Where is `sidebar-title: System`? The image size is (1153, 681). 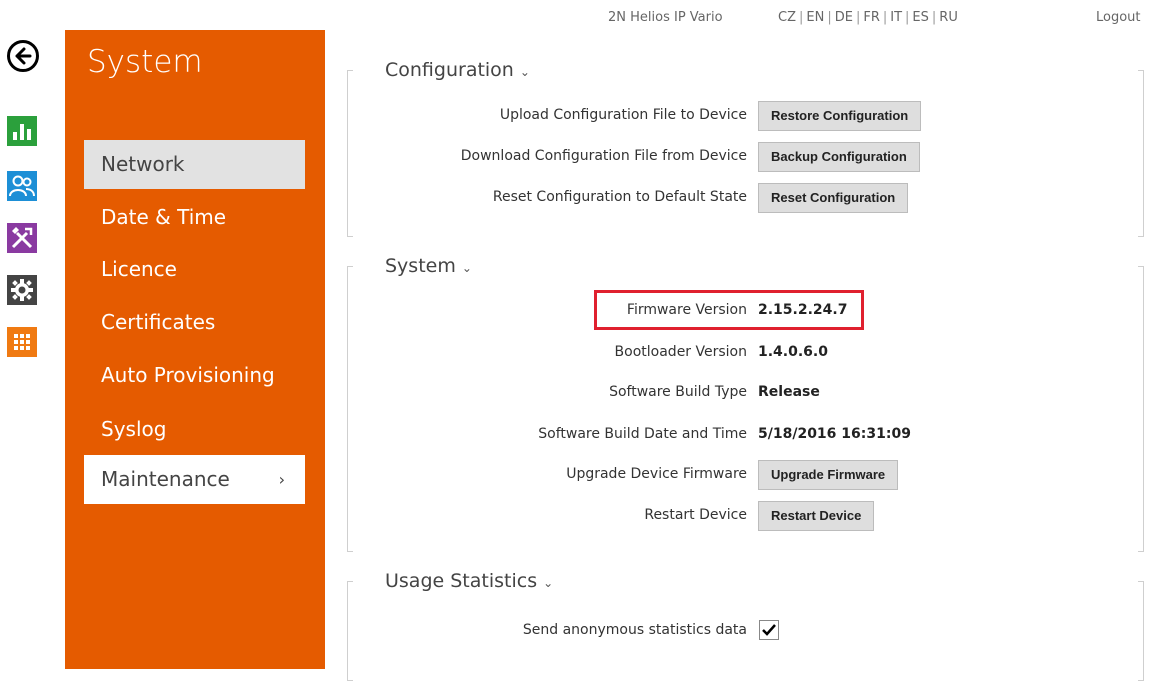 sidebar-title: System is located at coordinates (145, 62).